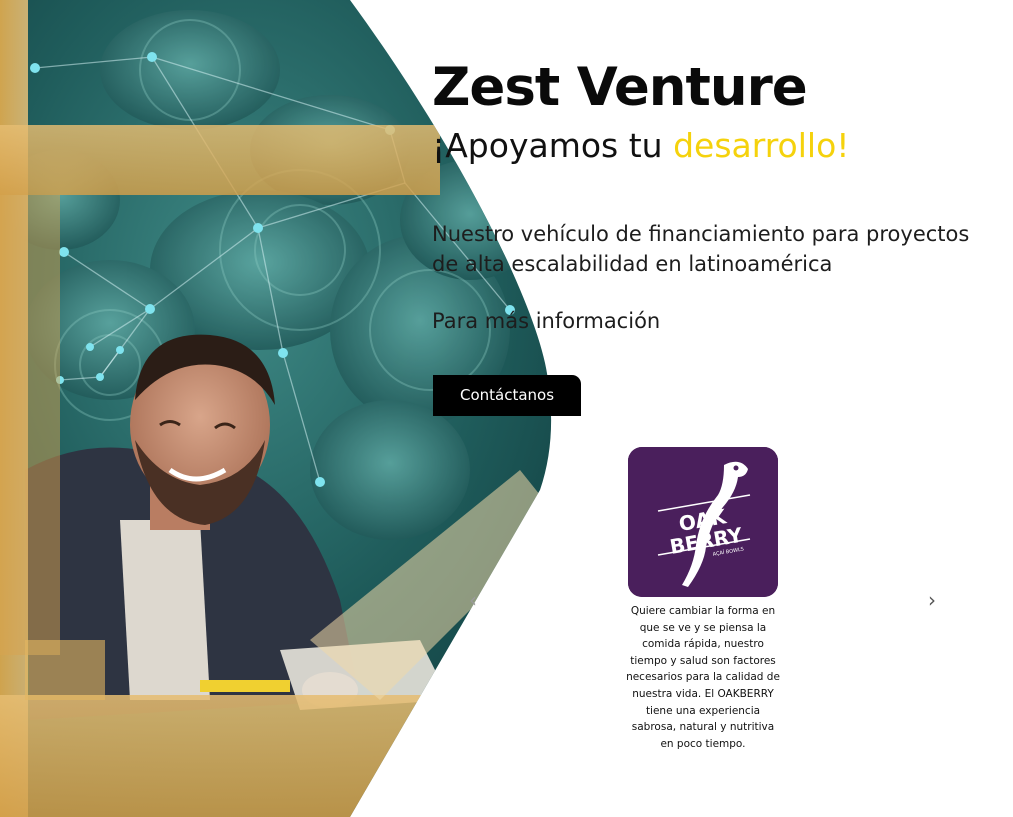 Image resolution: width=1013 pixels, height=817 pixels. I want to click on chevron-right-icon: ›, so click(932, 600).